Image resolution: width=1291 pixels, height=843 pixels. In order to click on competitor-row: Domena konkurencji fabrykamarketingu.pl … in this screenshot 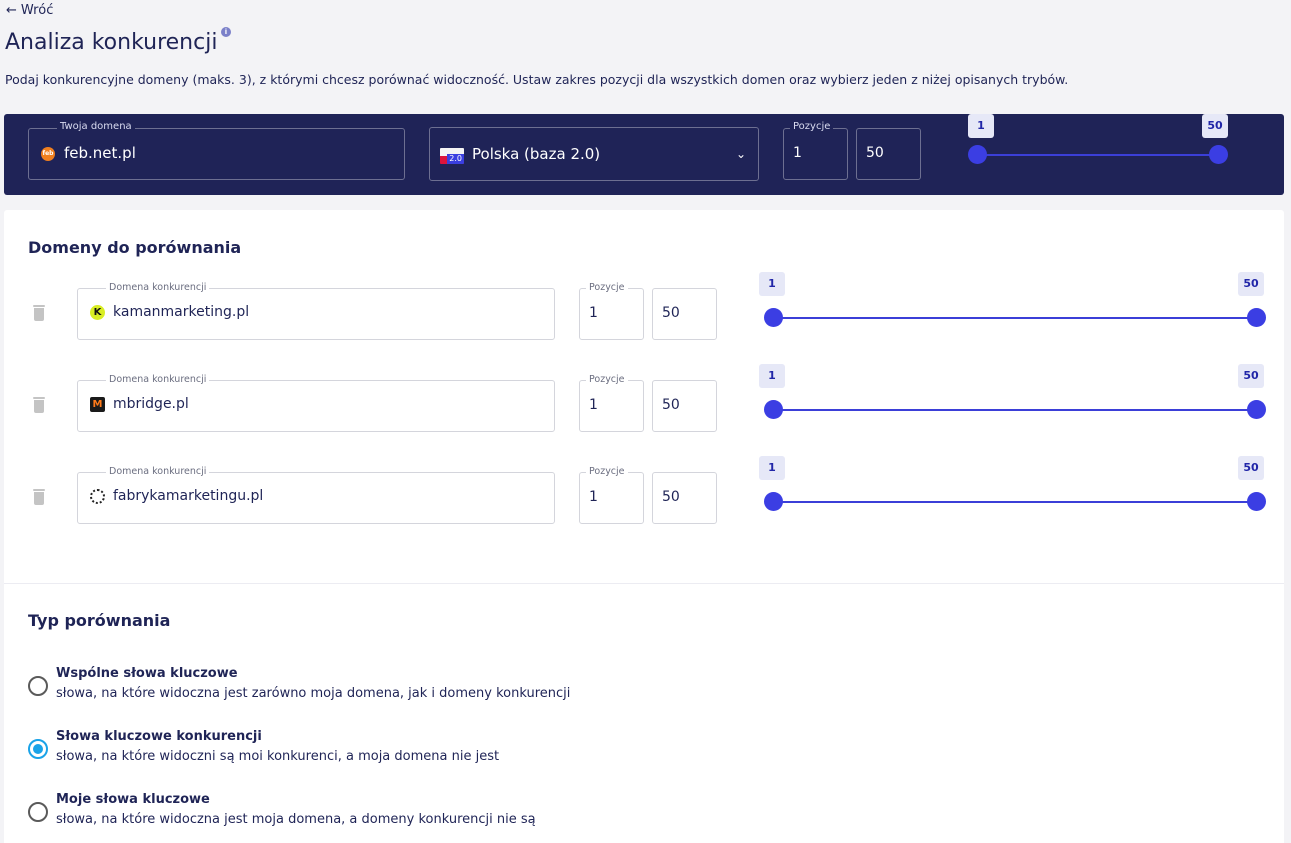, I will do `click(644, 494)`.